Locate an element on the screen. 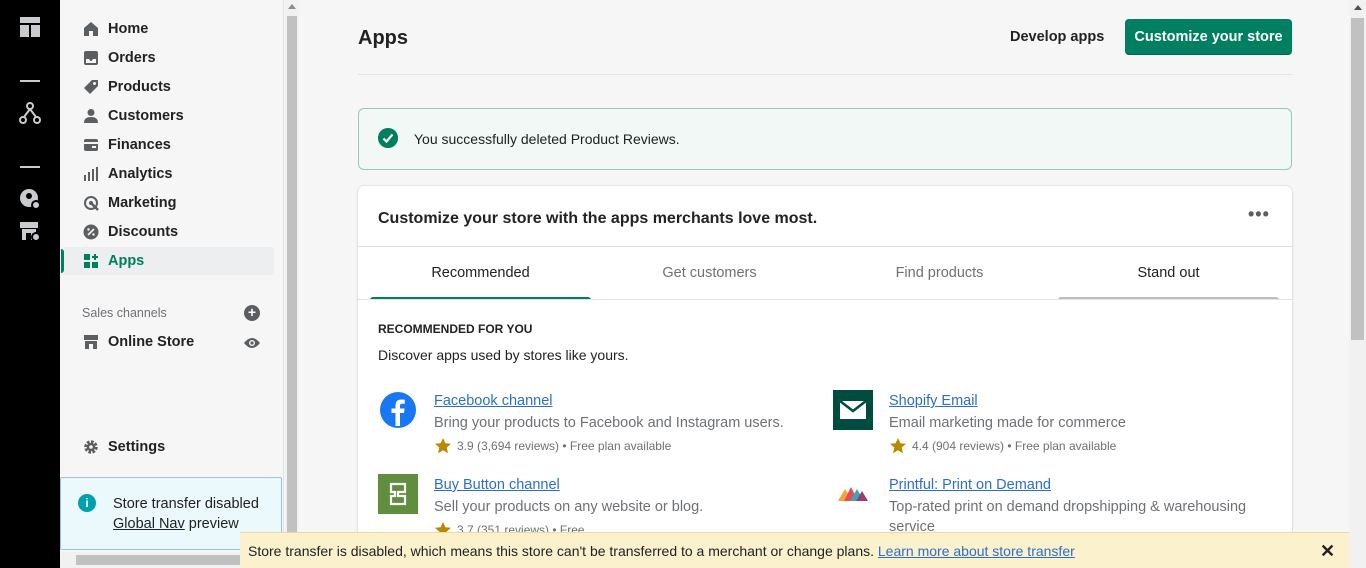 This screenshot has height=568, width=1366. sidebar-item-label: Finances is located at coordinates (139, 145).